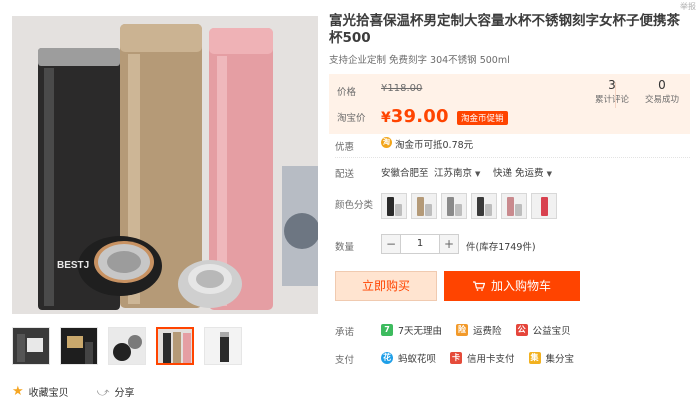  Describe the element at coordinates (386, 142) in the screenshot. I see `taobao-coin-icon: 淘` at that location.